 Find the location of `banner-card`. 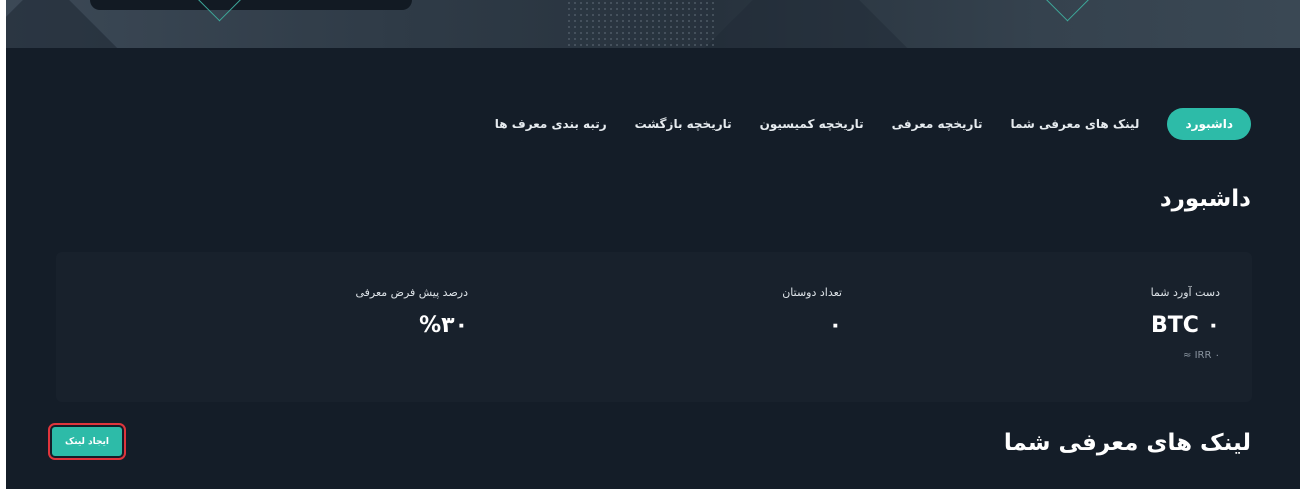

banner-card is located at coordinates (251, 5).